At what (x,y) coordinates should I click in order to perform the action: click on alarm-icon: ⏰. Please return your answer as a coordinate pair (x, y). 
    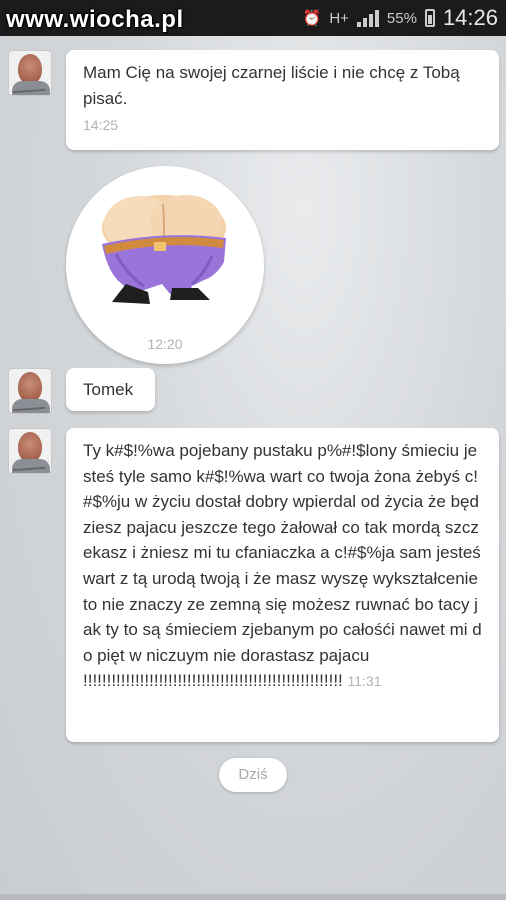
    Looking at the image, I should click on (312, 18).